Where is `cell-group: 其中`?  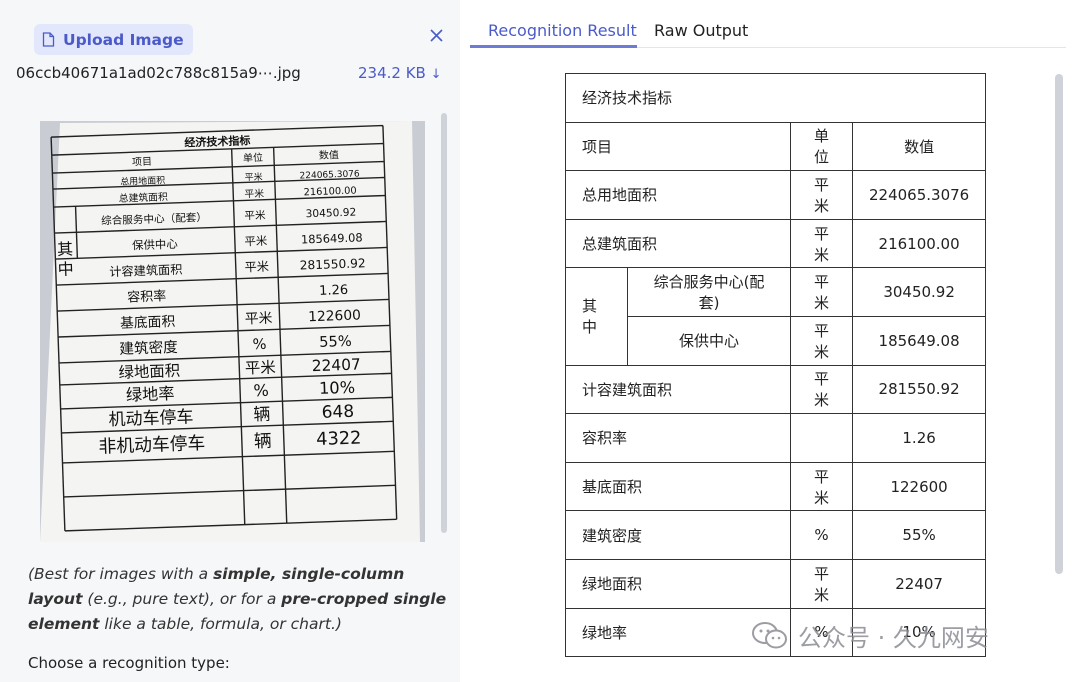
cell-group: 其中 is located at coordinates (596, 316).